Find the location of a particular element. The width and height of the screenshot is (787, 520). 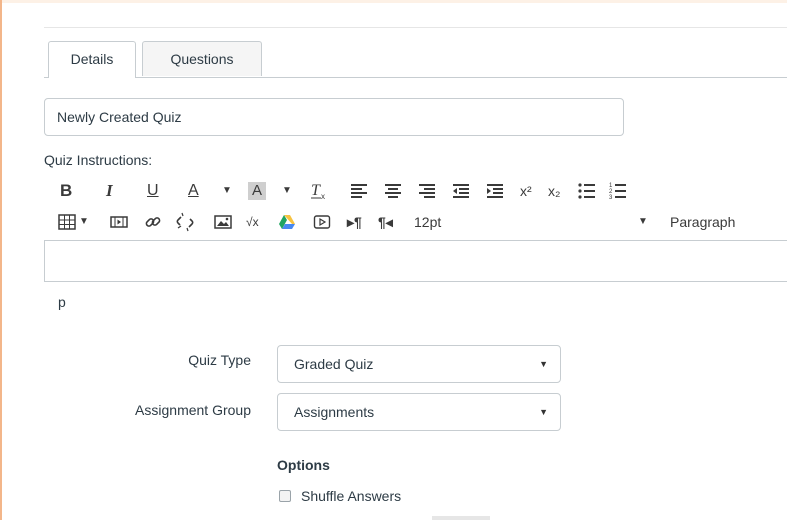

align-left-icon is located at coordinates (359, 191).